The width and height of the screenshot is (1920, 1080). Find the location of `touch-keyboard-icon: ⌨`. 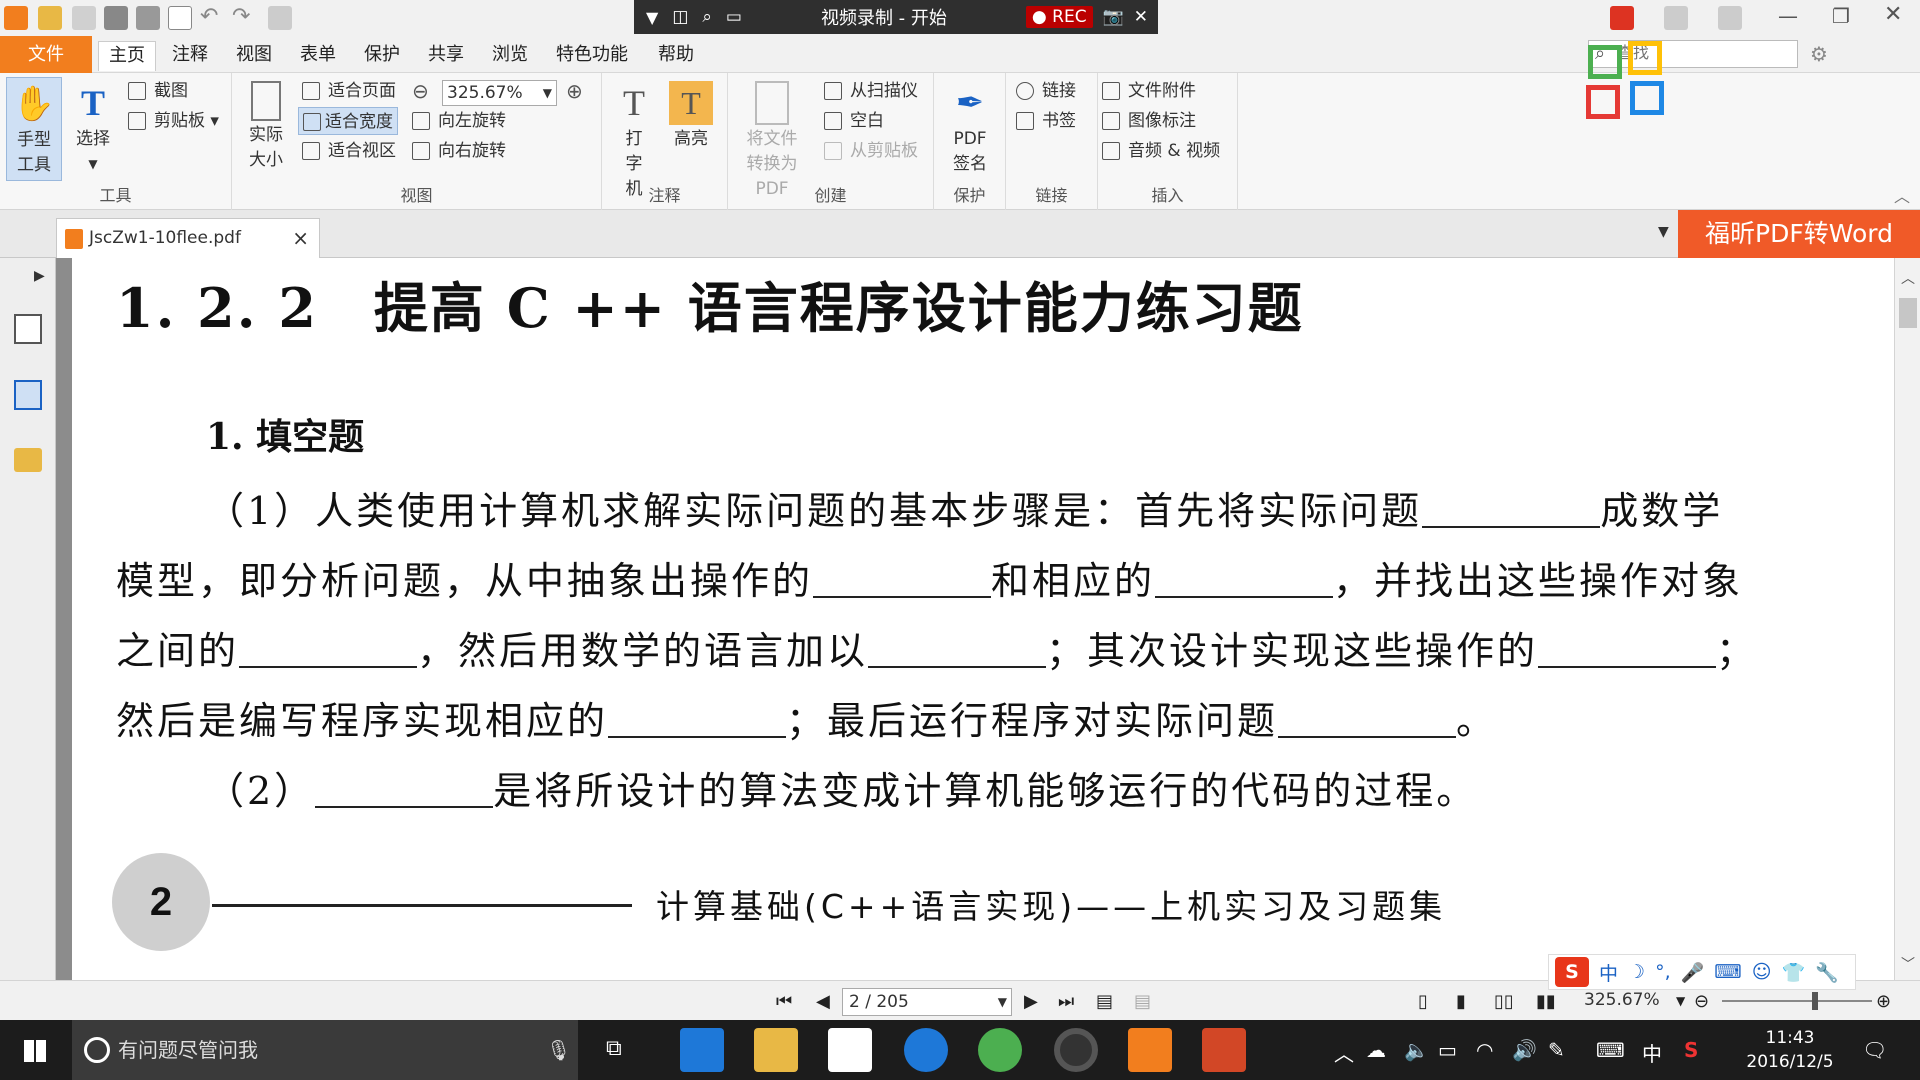

touch-keyboard-icon: ⌨ is located at coordinates (1610, 1050).